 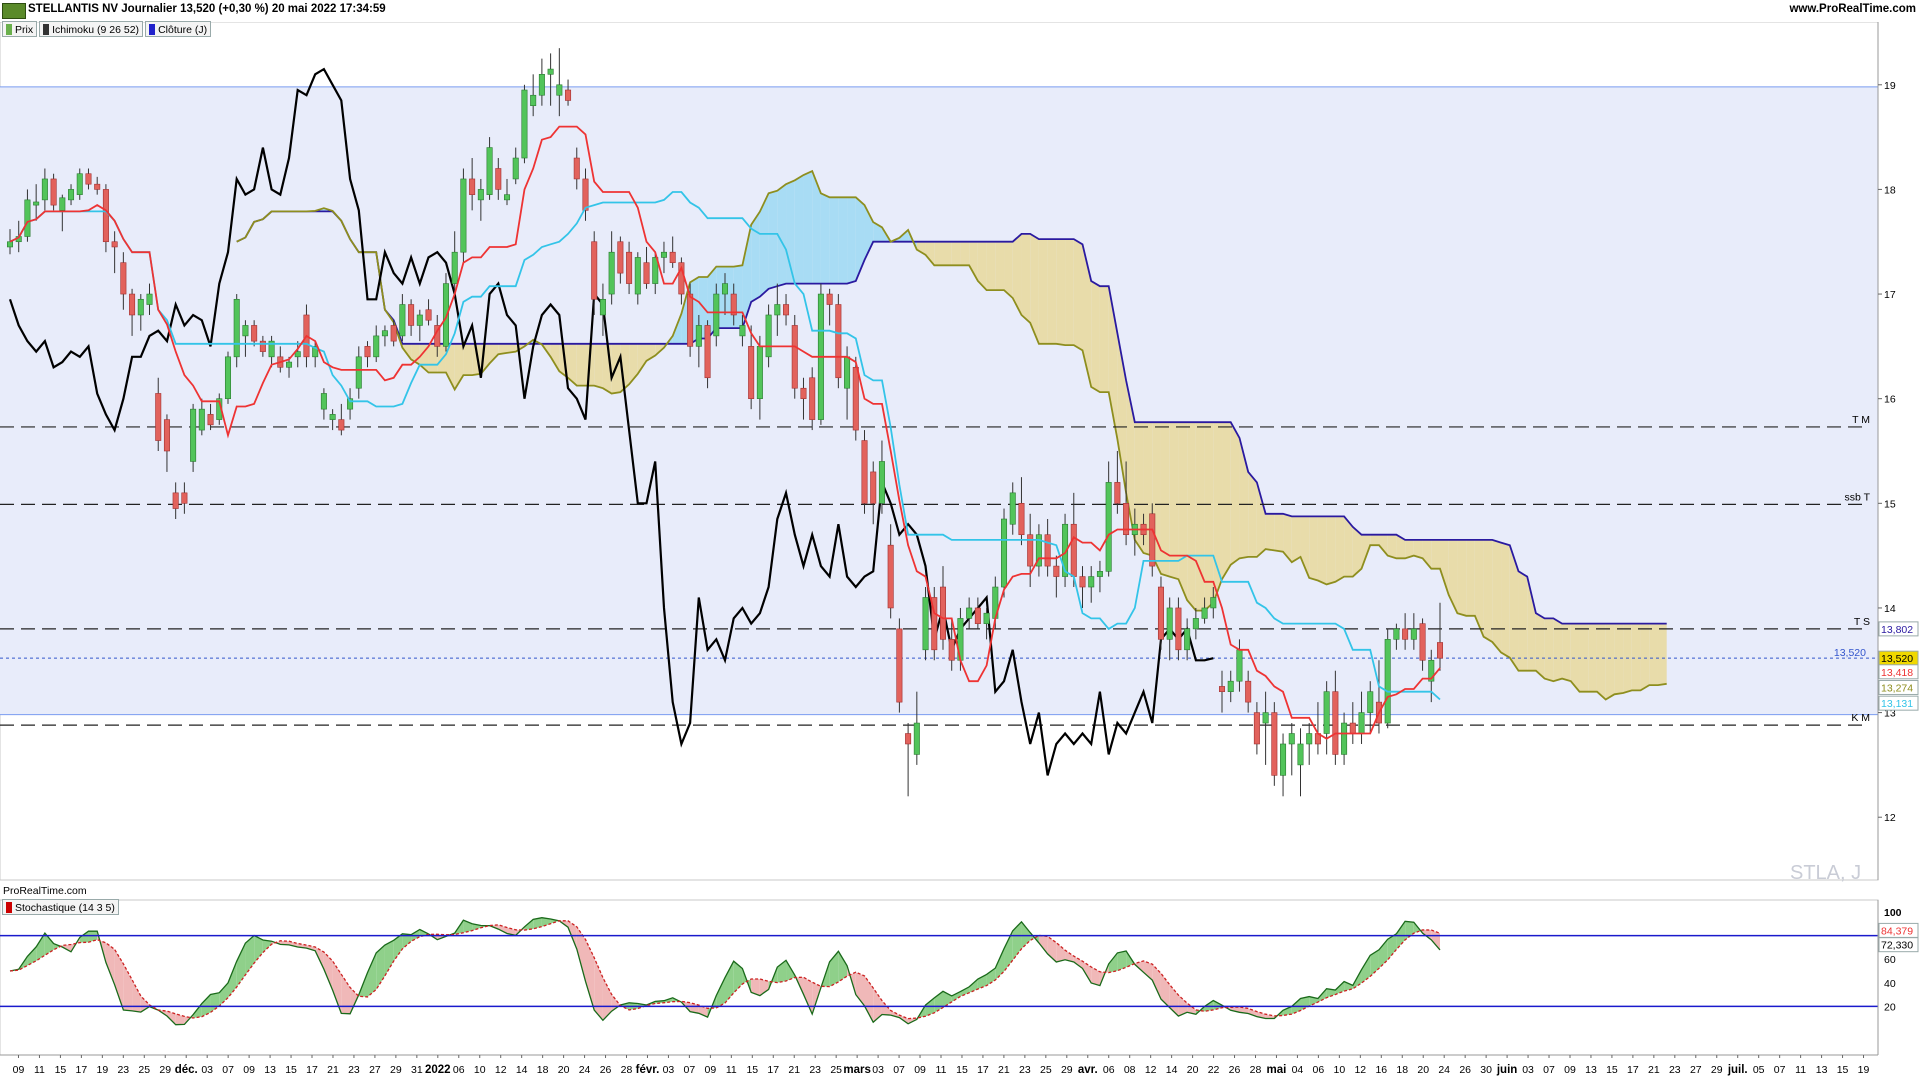 I want to click on x-axis-label: 03, so click(x=878, y=1070).